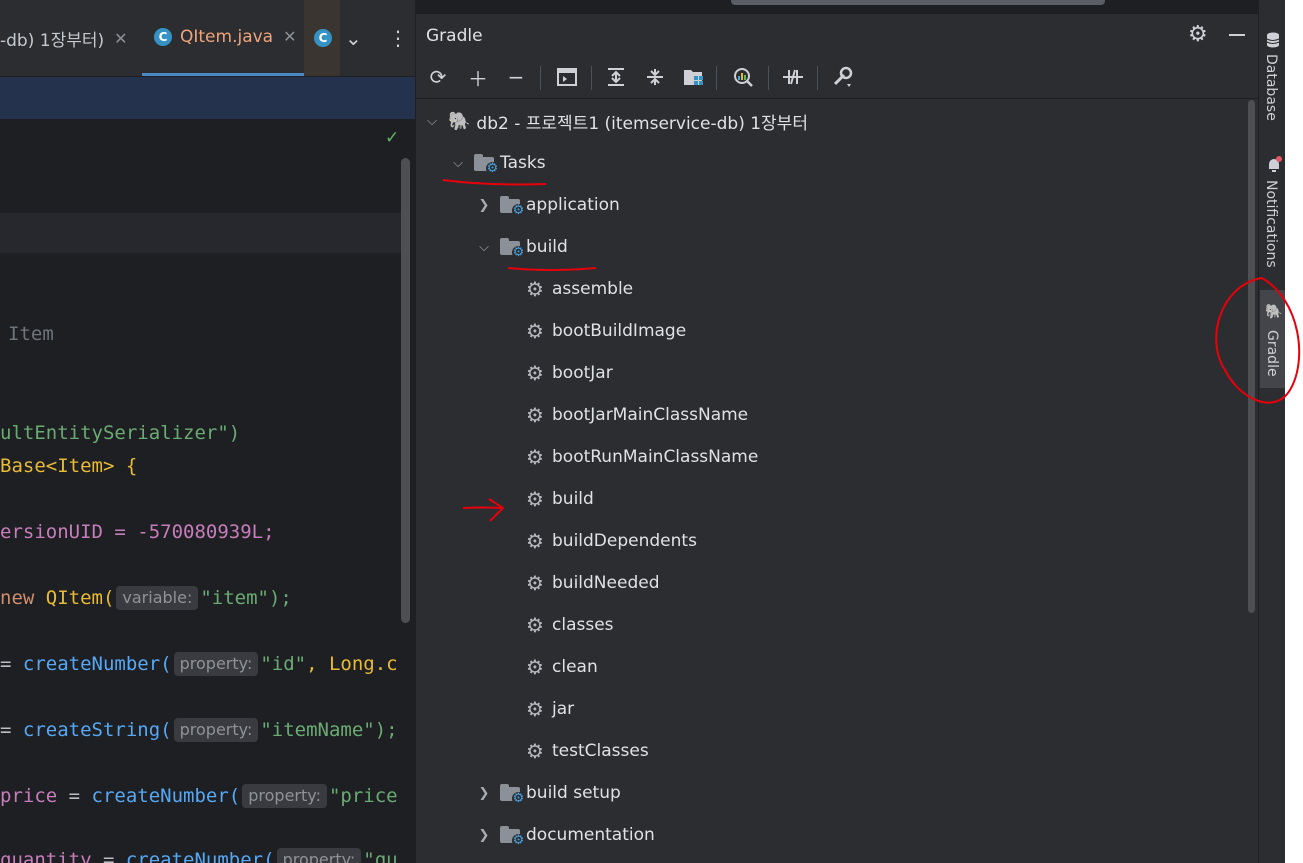 Image resolution: width=1303 pixels, height=863 pixels. I want to click on code-line: ultEntitySerializer"), so click(120, 433).